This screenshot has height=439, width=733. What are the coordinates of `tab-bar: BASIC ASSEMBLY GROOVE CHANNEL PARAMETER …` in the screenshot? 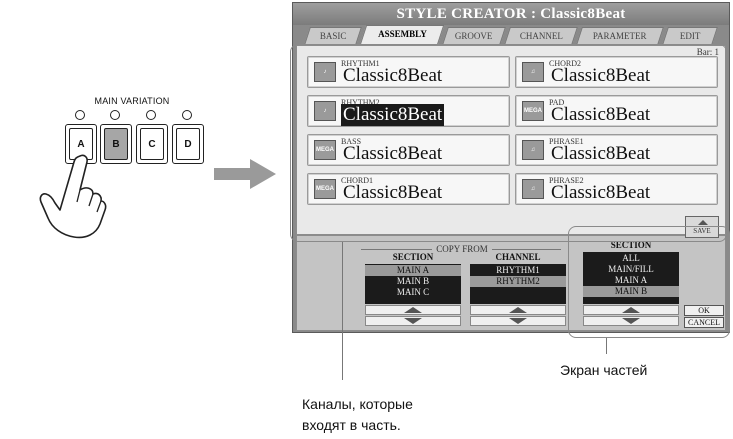 It's located at (515, 35).